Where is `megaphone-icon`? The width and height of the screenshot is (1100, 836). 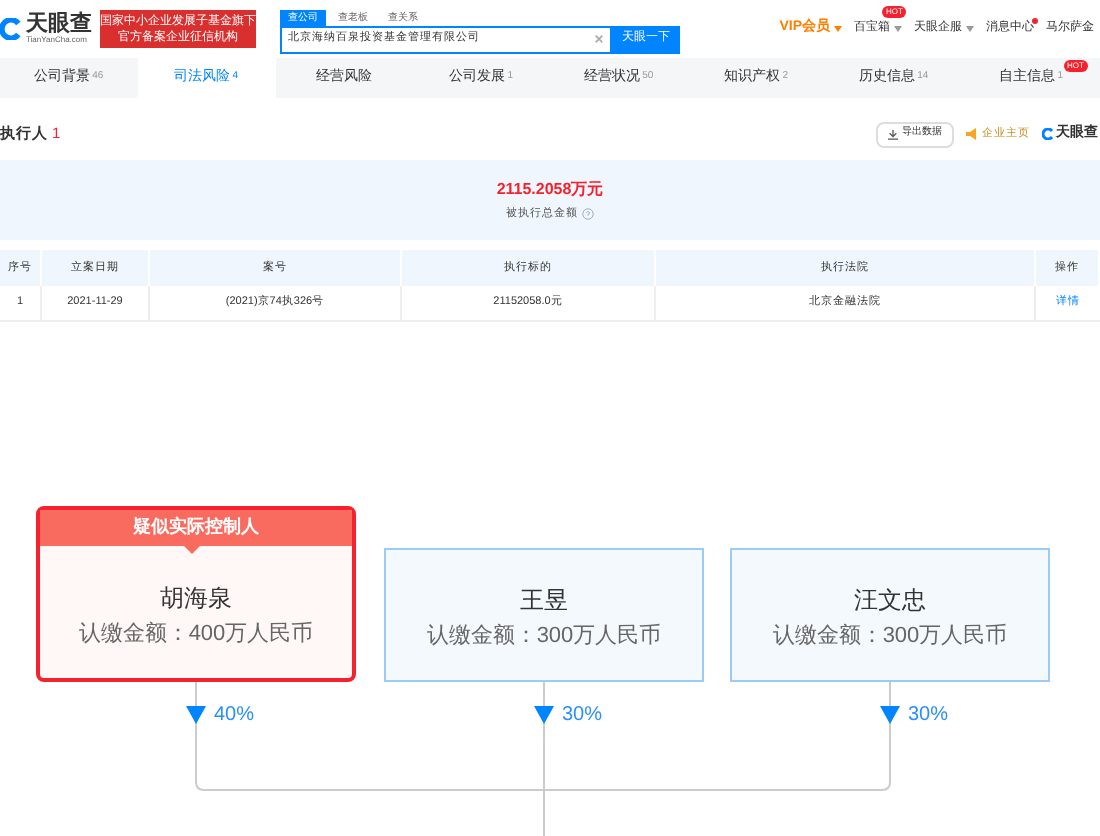 megaphone-icon is located at coordinates (972, 134).